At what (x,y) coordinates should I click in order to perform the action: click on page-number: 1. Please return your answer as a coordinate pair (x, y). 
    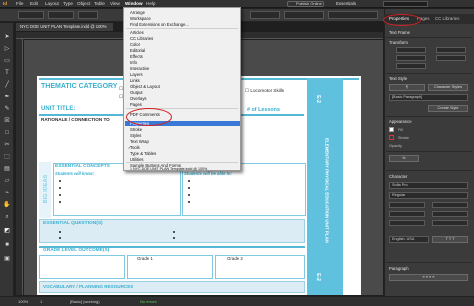
    Looking at the image, I should click on (41, 301).